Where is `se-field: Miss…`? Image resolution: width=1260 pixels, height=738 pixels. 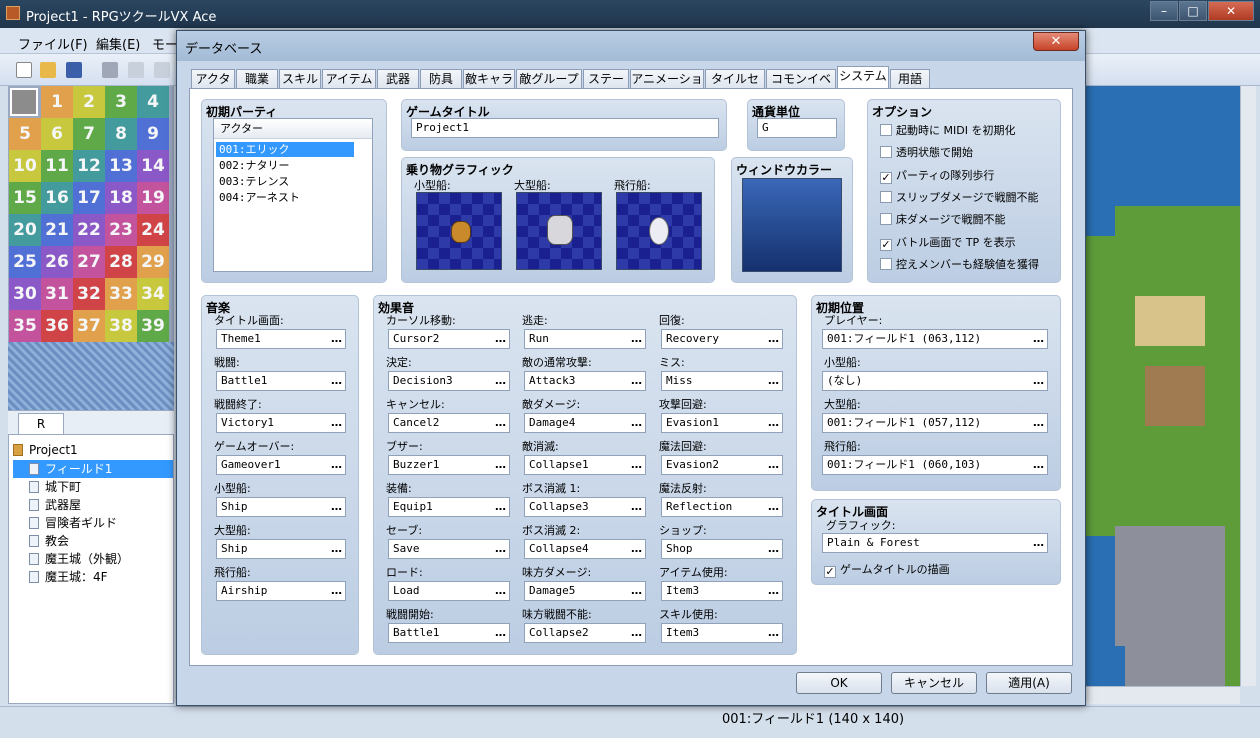 se-field: Miss… is located at coordinates (722, 381).